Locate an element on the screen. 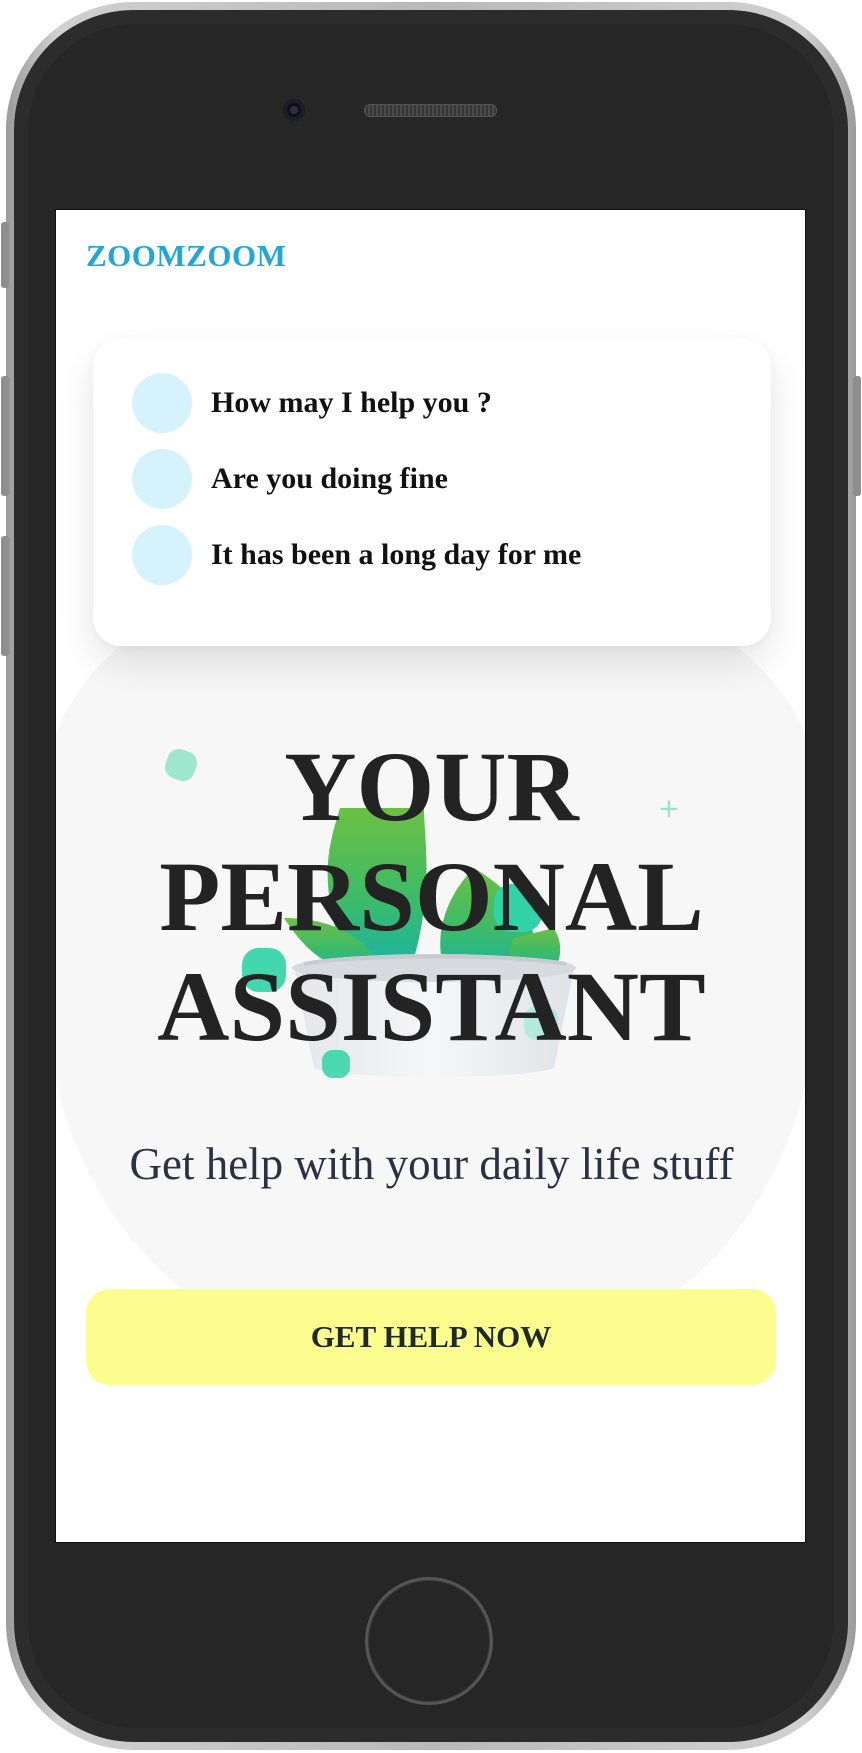  chat-message: How may I help you ? is located at coordinates (312, 403).